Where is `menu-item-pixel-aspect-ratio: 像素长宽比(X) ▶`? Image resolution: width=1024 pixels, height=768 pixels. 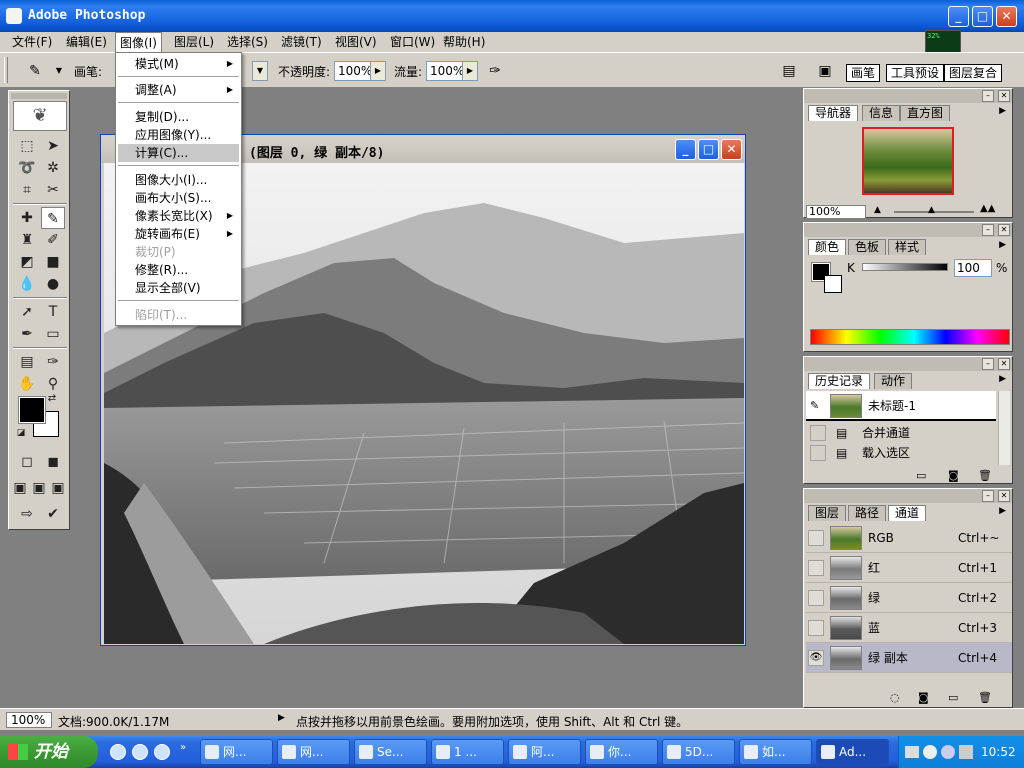
menu-item-pixel-aspect-ratio: 像素长宽比(X) ▶ is located at coordinates (178, 216).